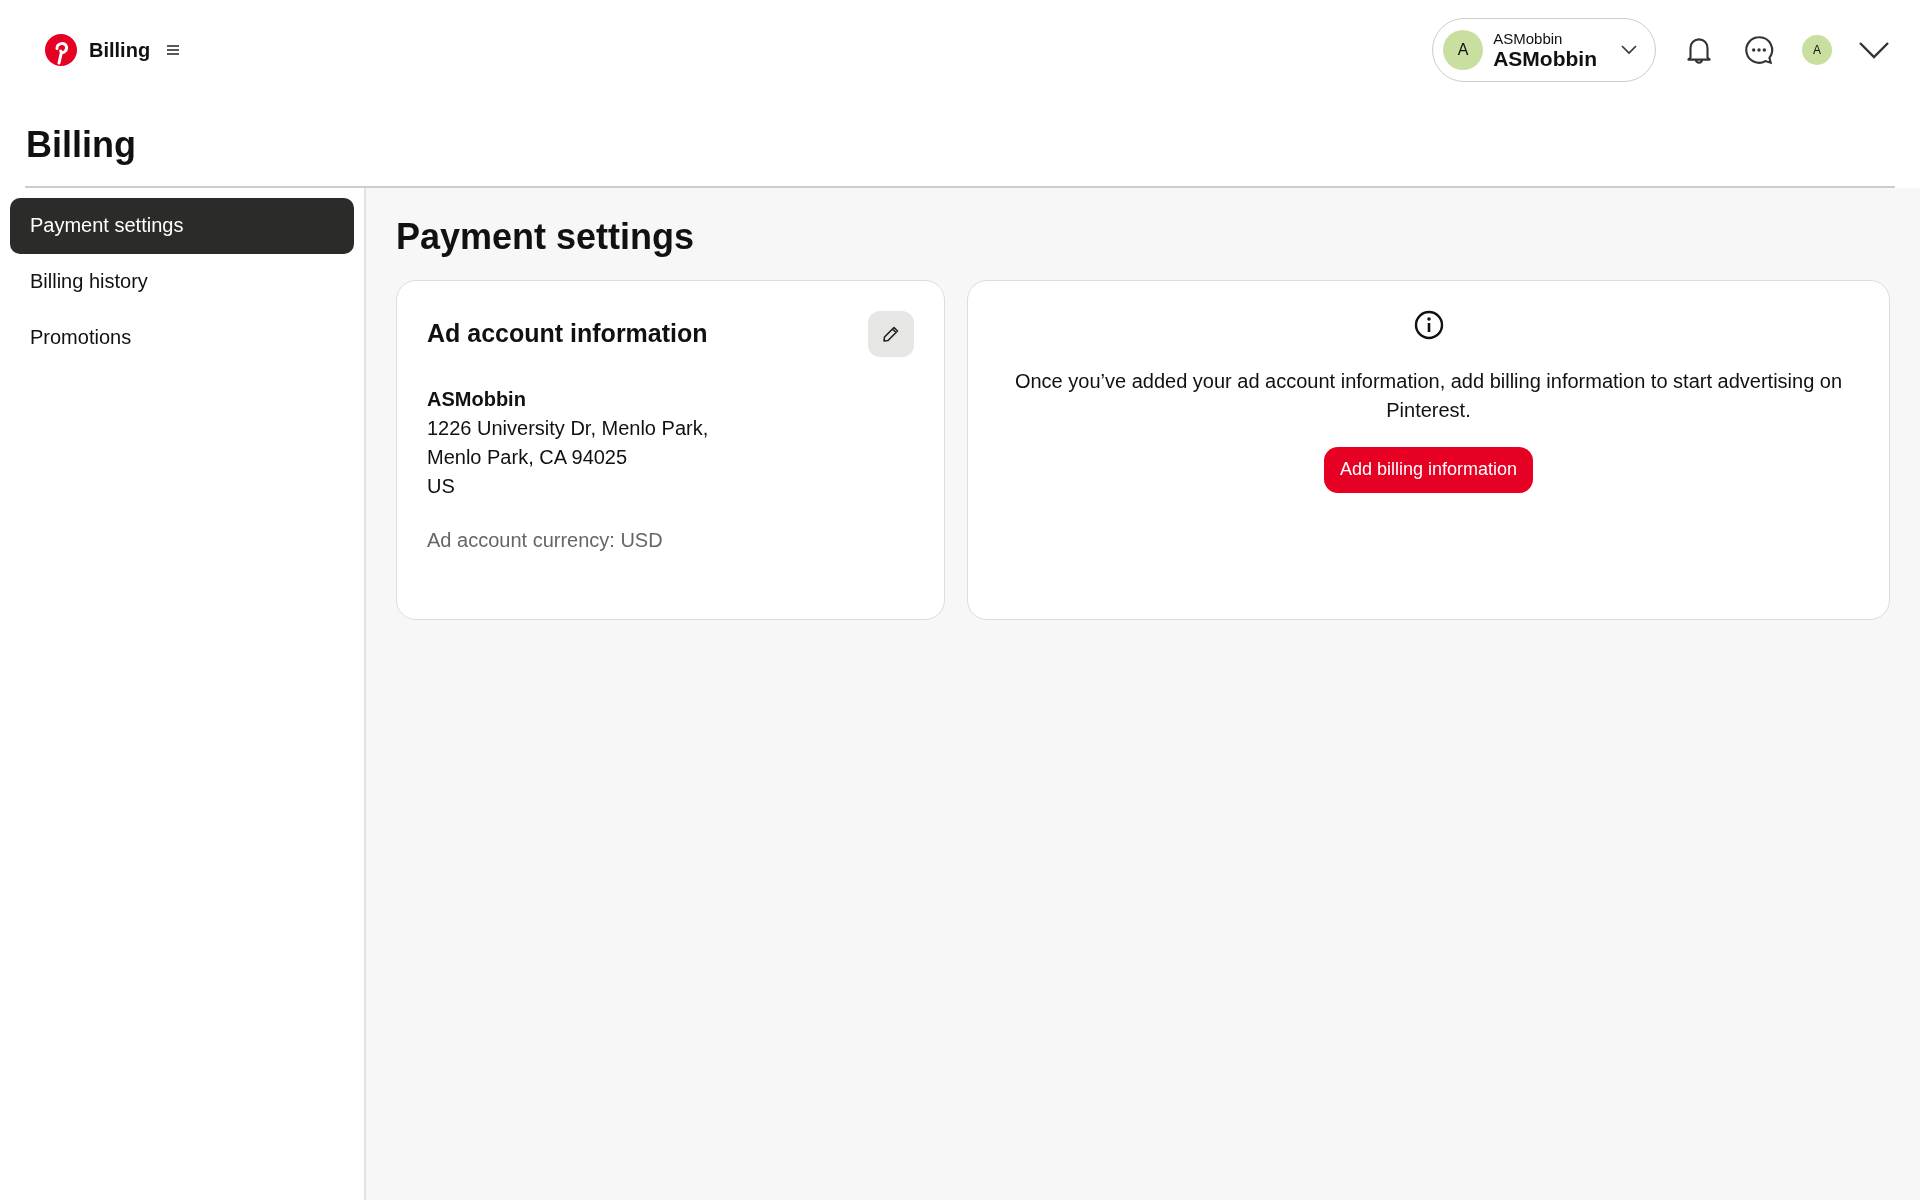 This screenshot has height=1200, width=1920. Describe the element at coordinates (568, 428) in the screenshot. I see `address-line: 1226 University Dr, Menlo Park,` at that location.